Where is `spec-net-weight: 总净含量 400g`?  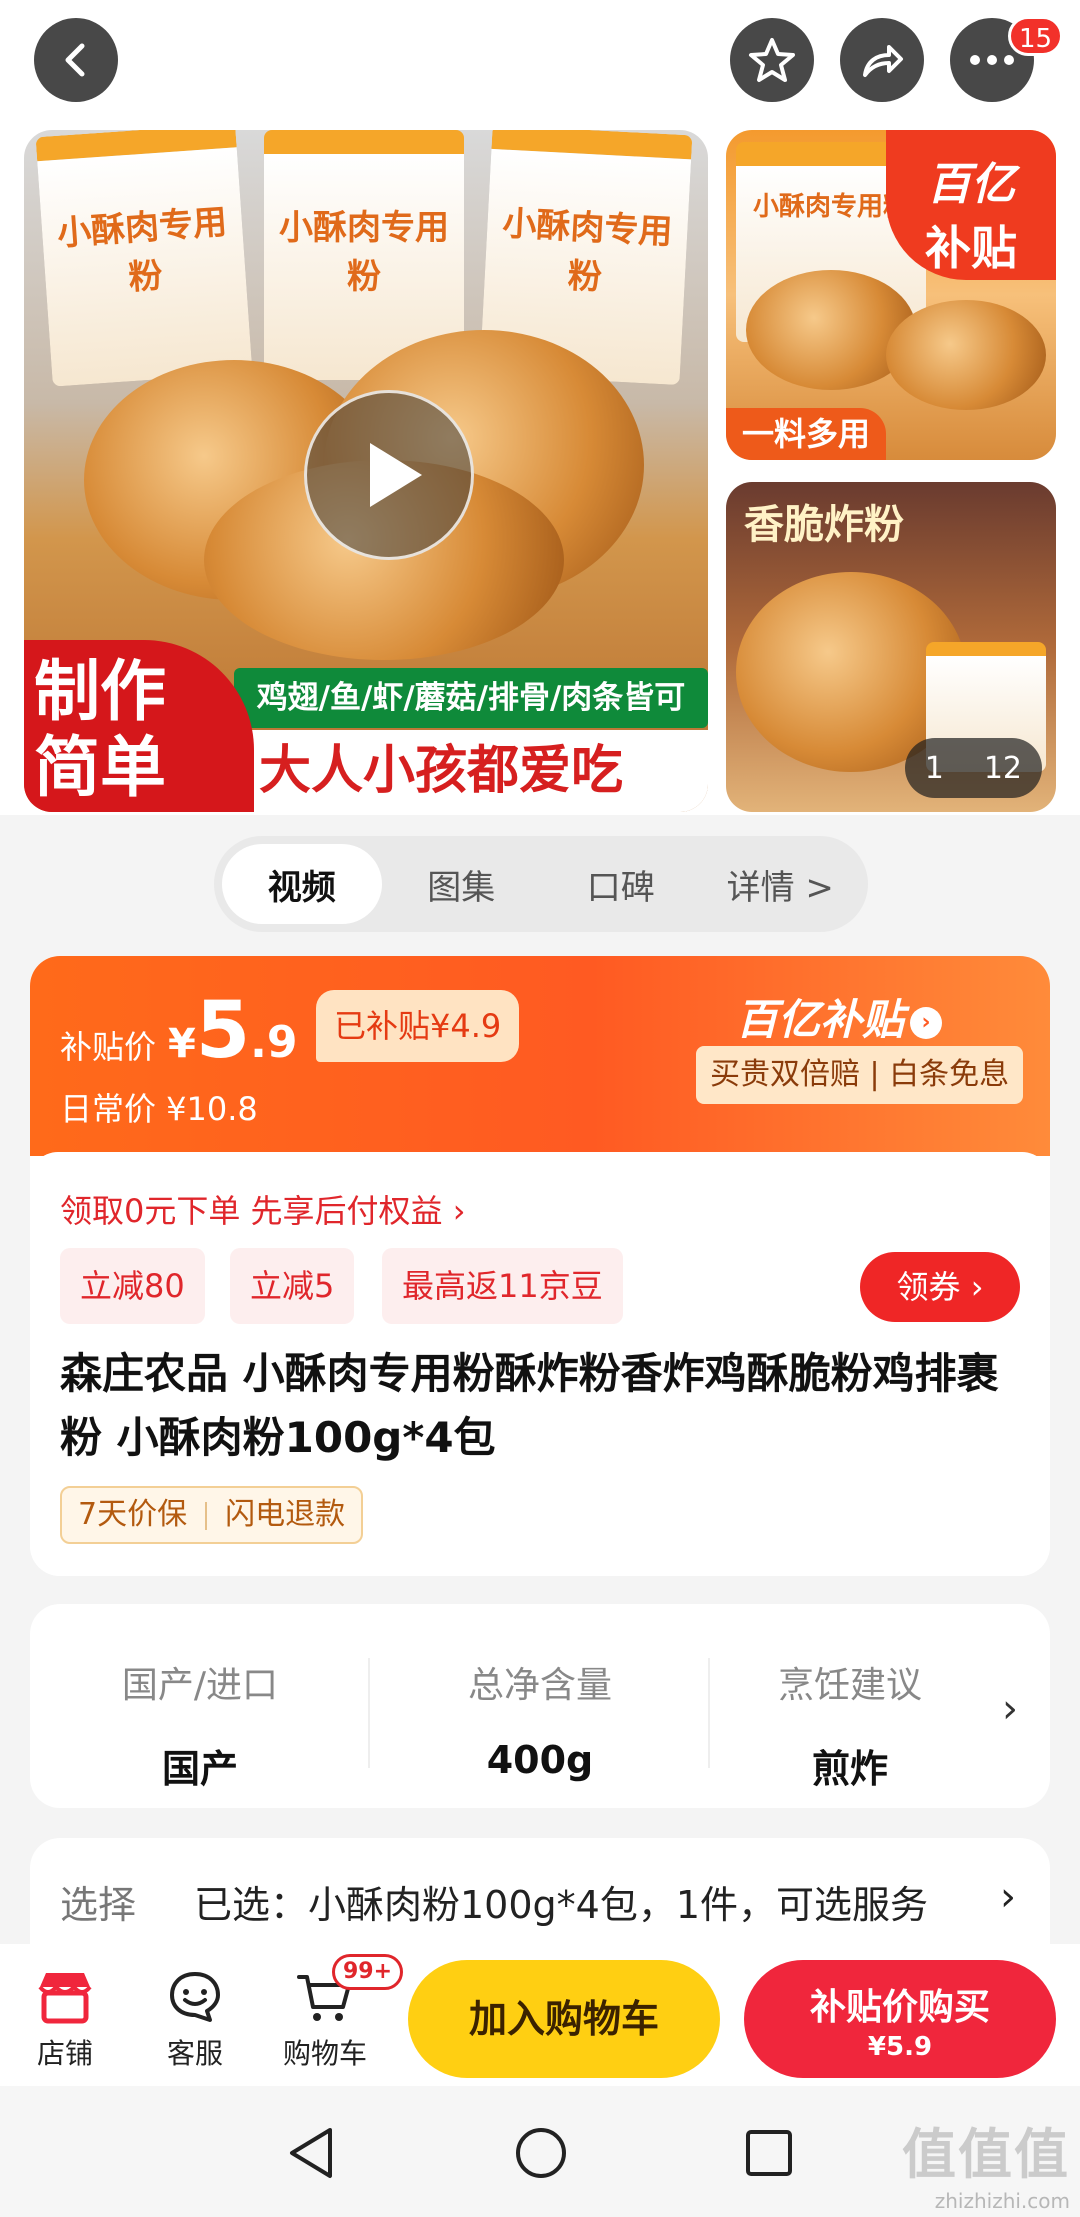
spec-net-weight: 总净含量 400g is located at coordinates (539, 1723).